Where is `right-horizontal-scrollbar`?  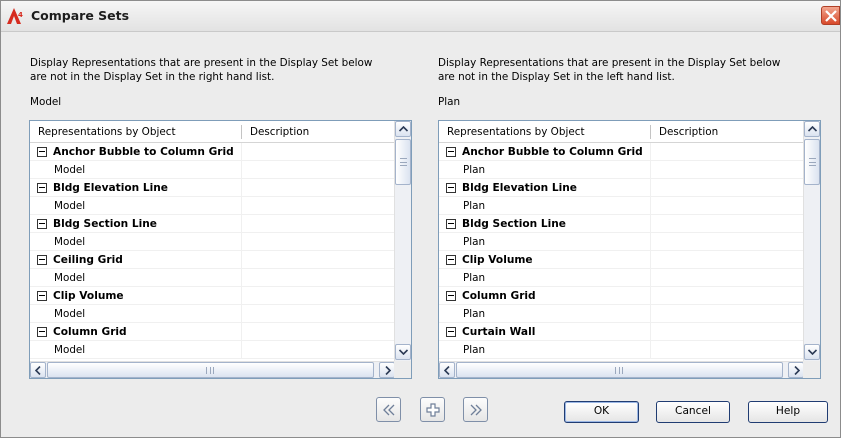 right-horizontal-scrollbar is located at coordinates (622, 369).